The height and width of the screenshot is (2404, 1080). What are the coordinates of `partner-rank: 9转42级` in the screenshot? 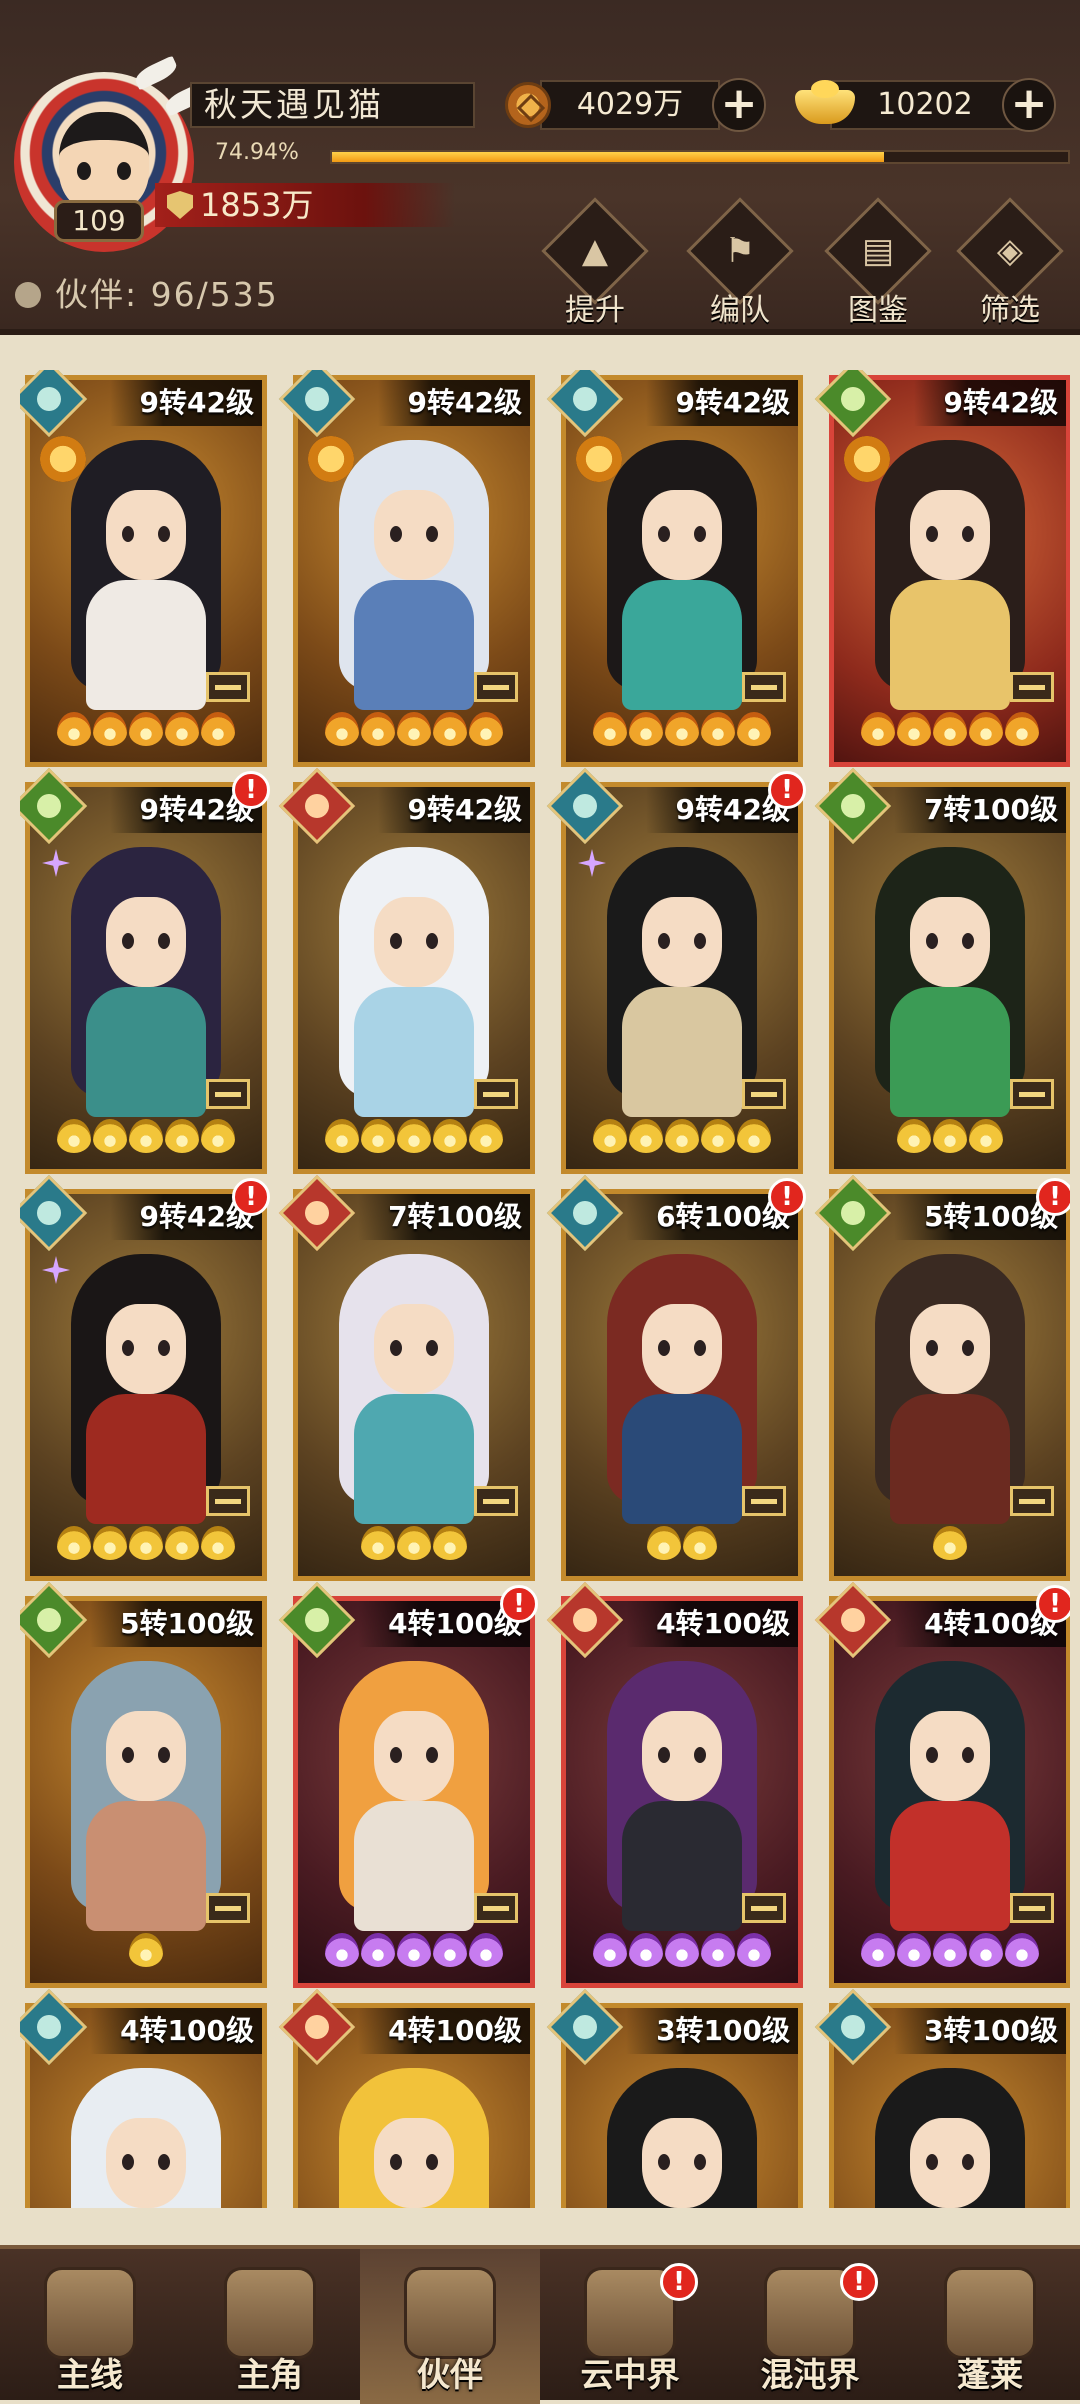 It's located at (453, 403).